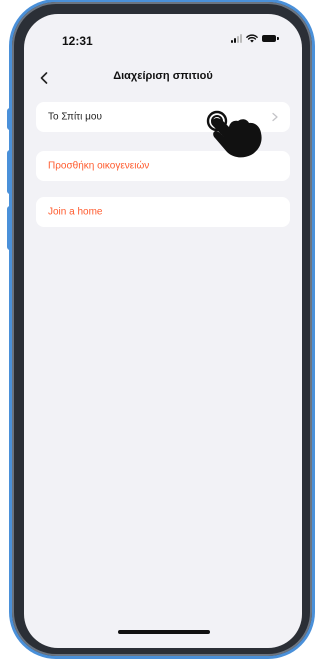  Describe the element at coordinates (77, 41) in the screenshot. I see `status-time: 12:31` at that location.